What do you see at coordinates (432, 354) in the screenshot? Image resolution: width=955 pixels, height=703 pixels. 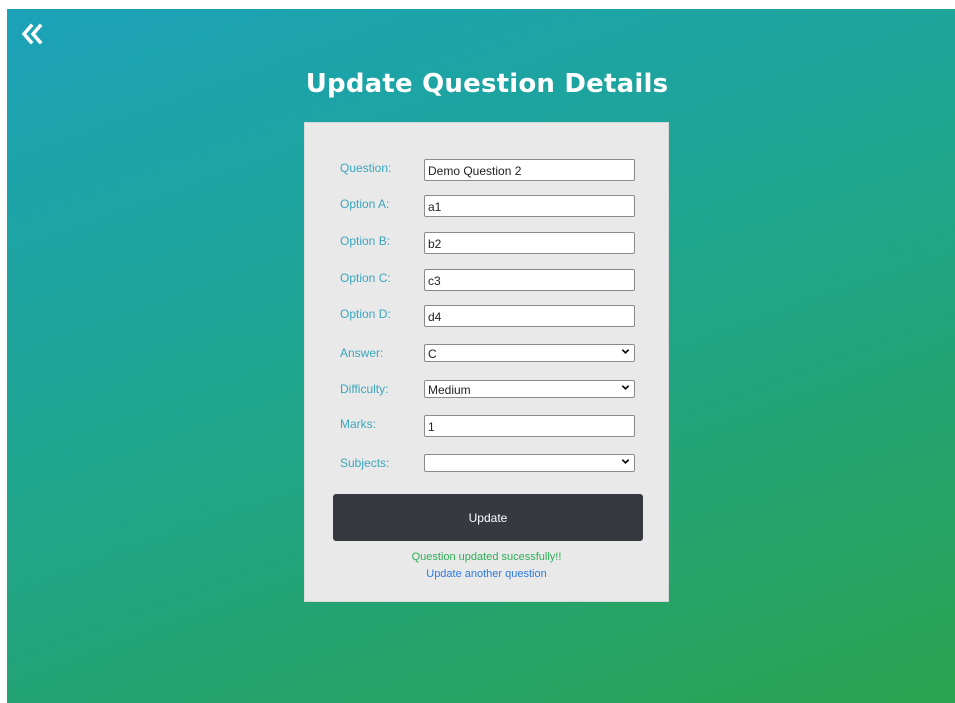 I see `answer-selected-value: C` at bounding box center [432, 354].